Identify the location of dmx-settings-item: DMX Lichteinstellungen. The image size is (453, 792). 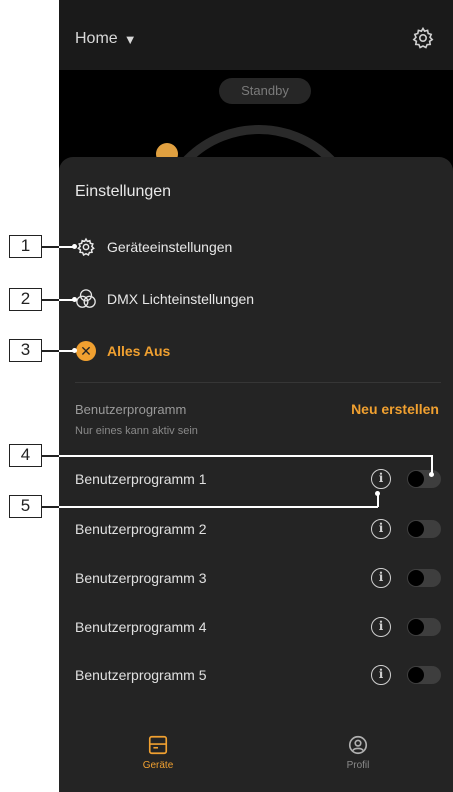
(255, 299).